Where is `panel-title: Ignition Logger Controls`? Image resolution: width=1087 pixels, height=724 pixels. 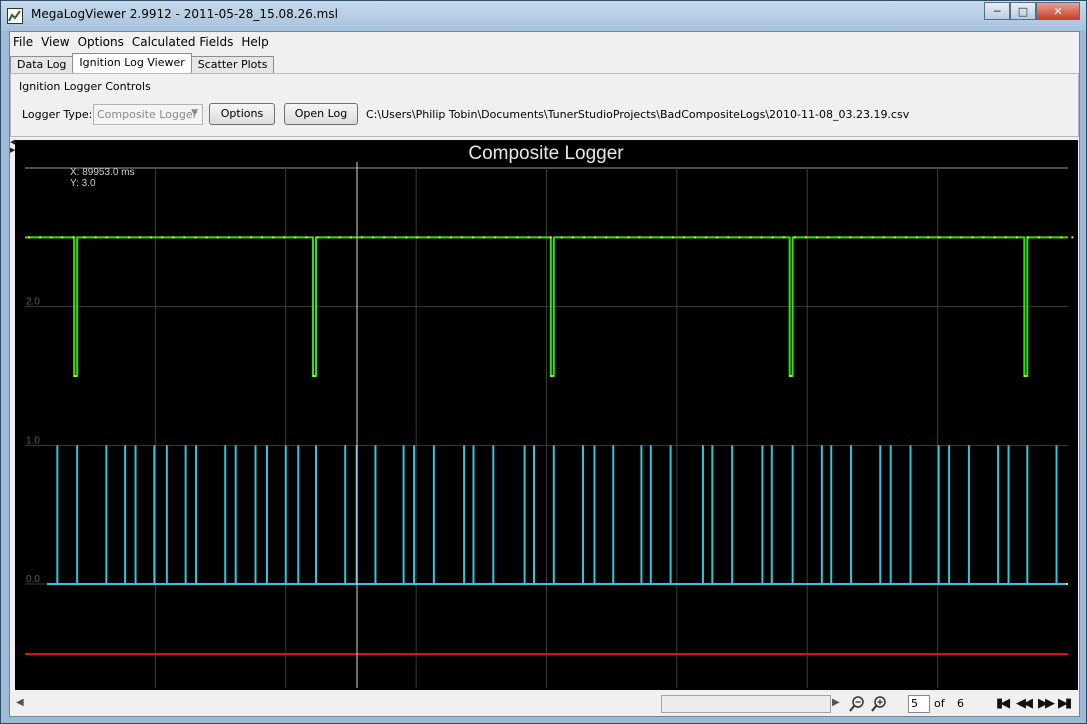 panel-title: Ignition Logger Controls is located at coordinates (85, 86).